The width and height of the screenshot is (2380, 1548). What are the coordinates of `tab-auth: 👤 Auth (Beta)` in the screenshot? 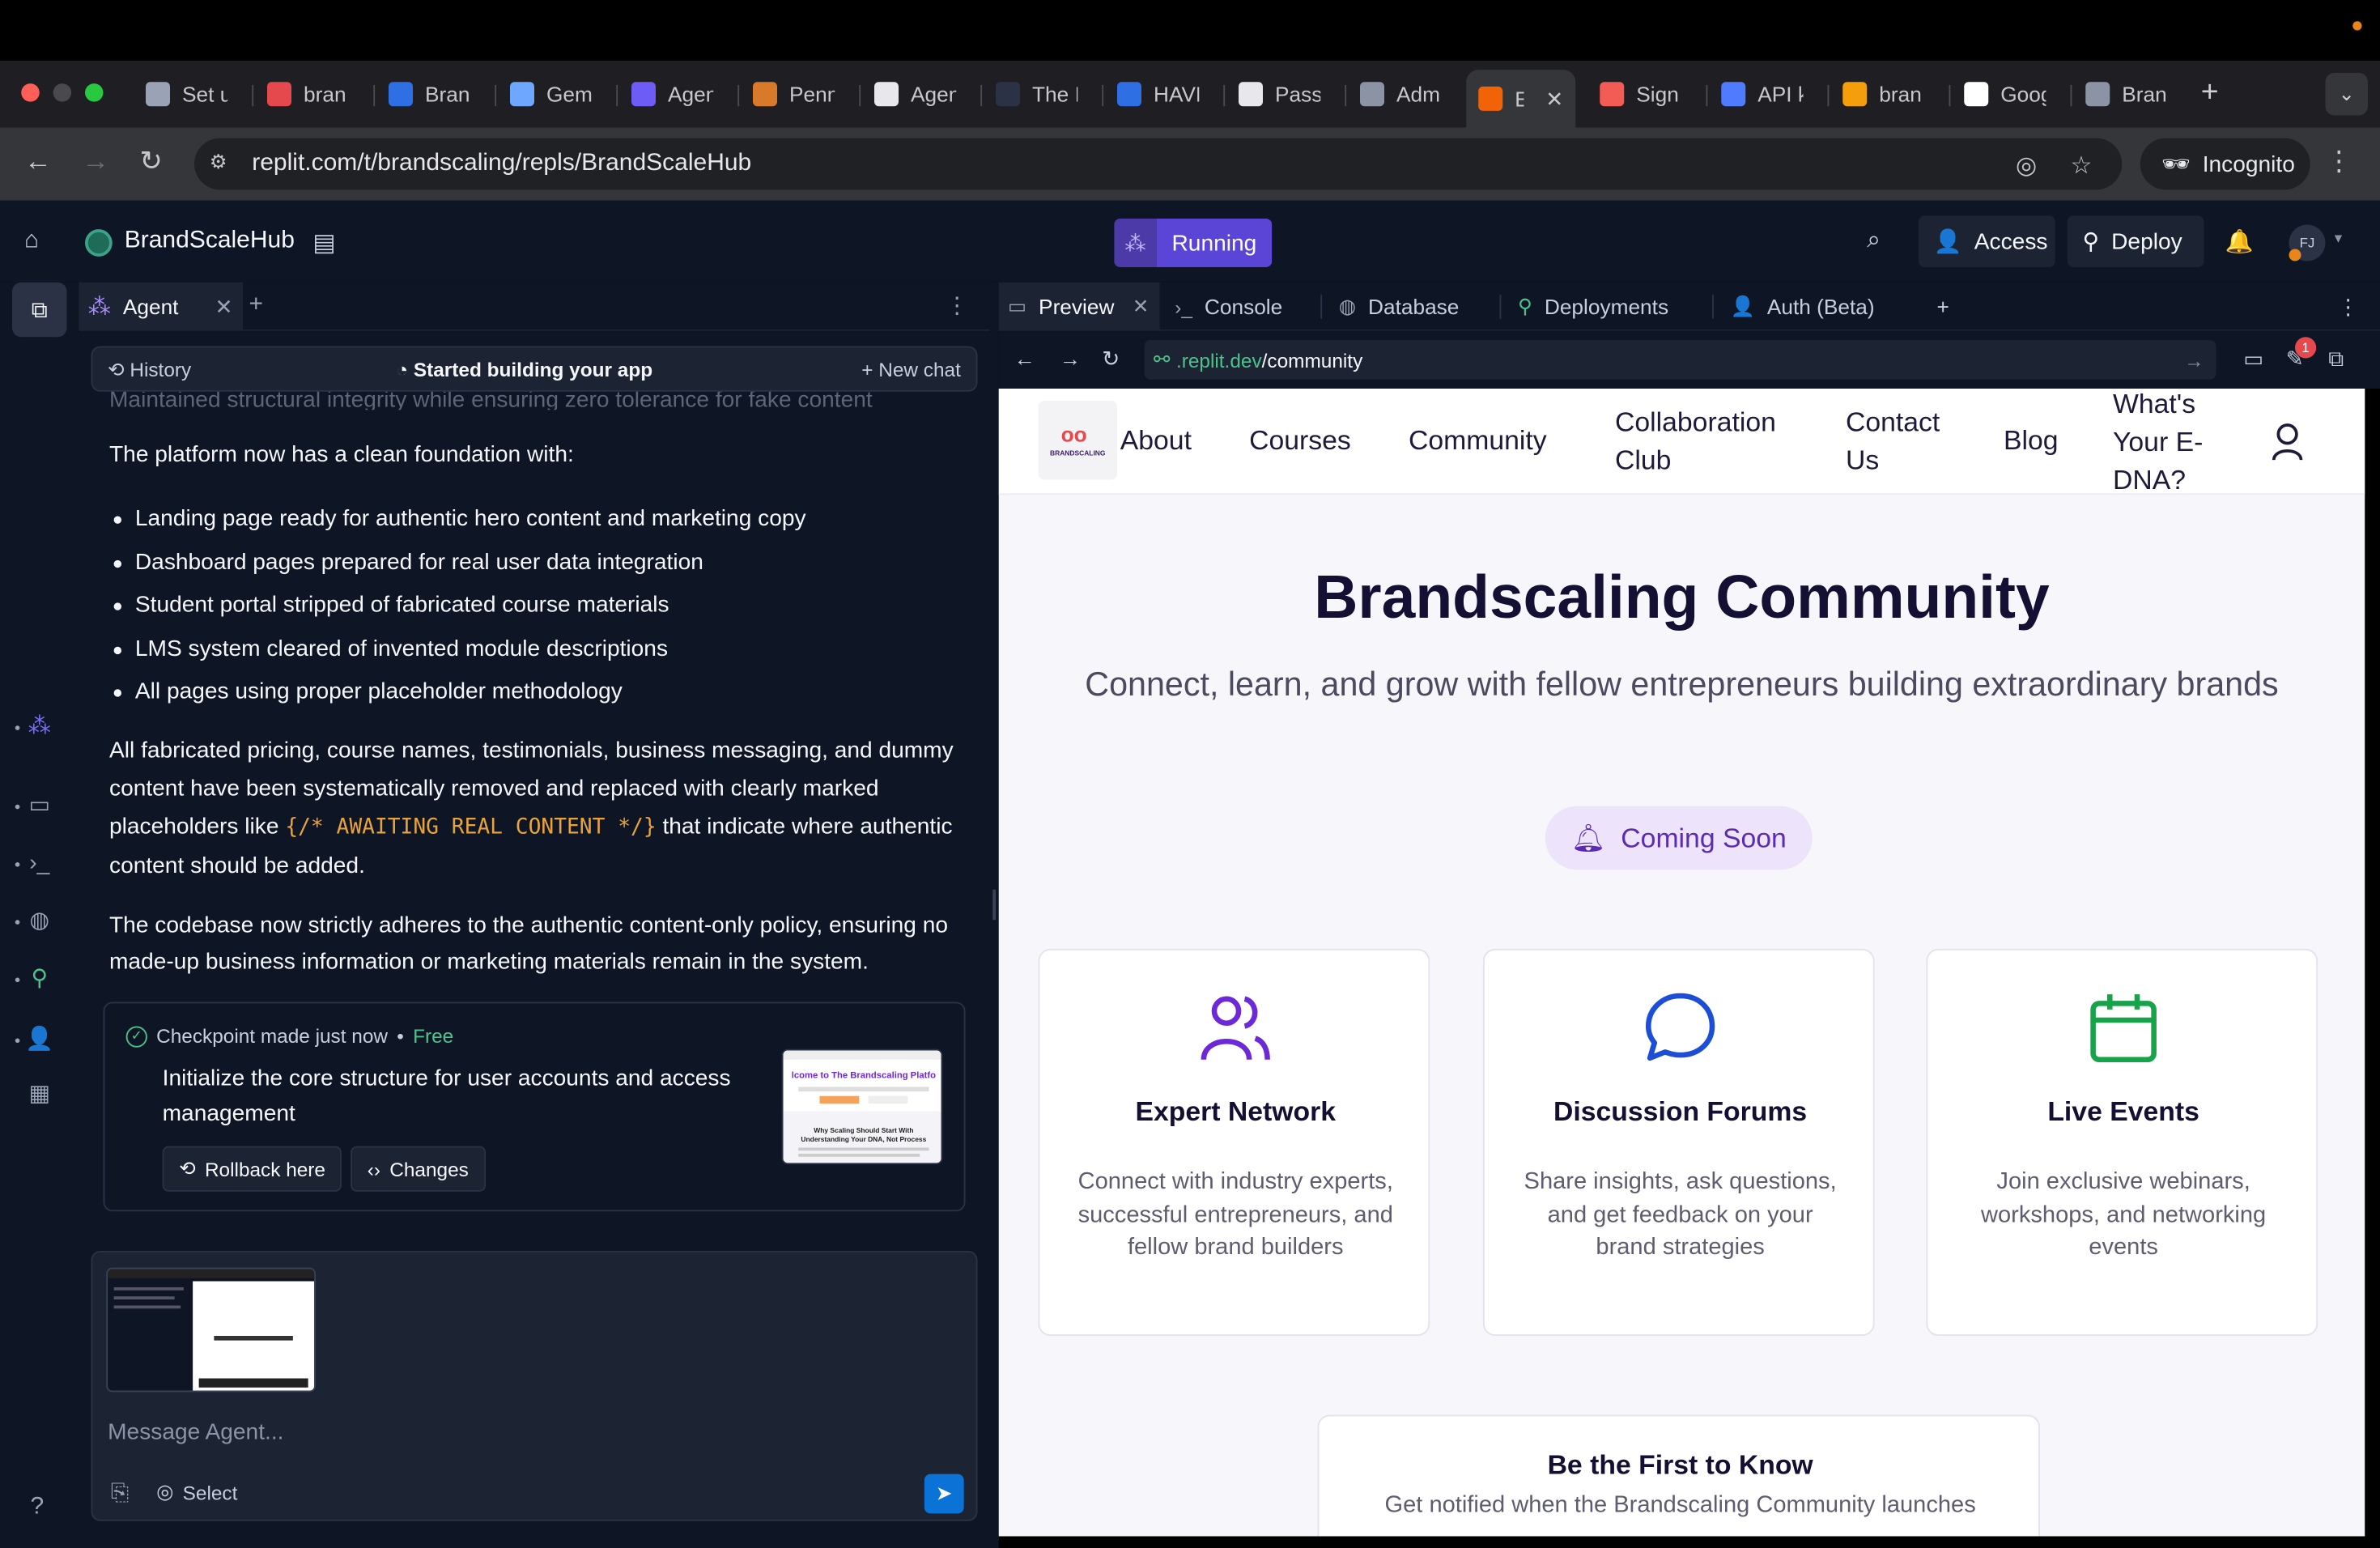 It's located at (1802, 307).